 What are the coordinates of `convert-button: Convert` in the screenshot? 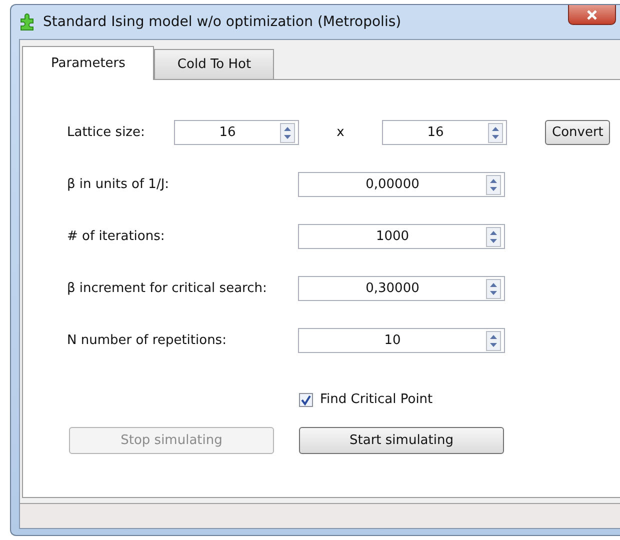 It's located at (577, 132).